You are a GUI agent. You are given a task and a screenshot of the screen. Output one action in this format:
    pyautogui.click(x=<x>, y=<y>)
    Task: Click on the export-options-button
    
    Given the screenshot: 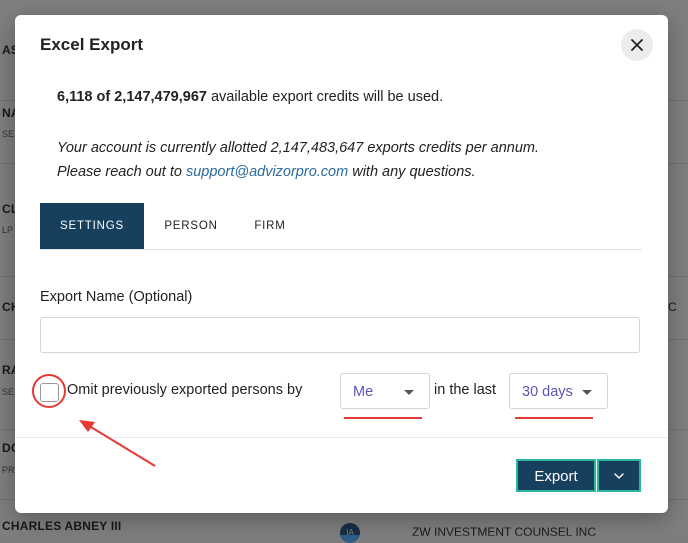 What is the action you would take?
    pyautogui.click(x=619, y=475)
    